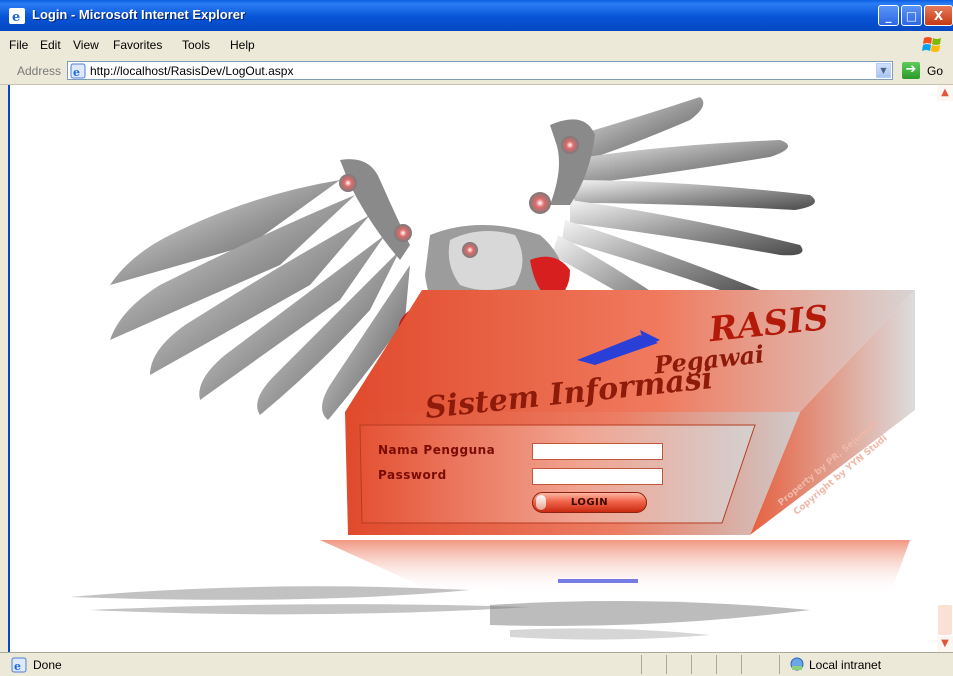 The height and width of the screenshot is (676, 953). I want to click on security-zone-text: Local intranet, so click(845, 665).